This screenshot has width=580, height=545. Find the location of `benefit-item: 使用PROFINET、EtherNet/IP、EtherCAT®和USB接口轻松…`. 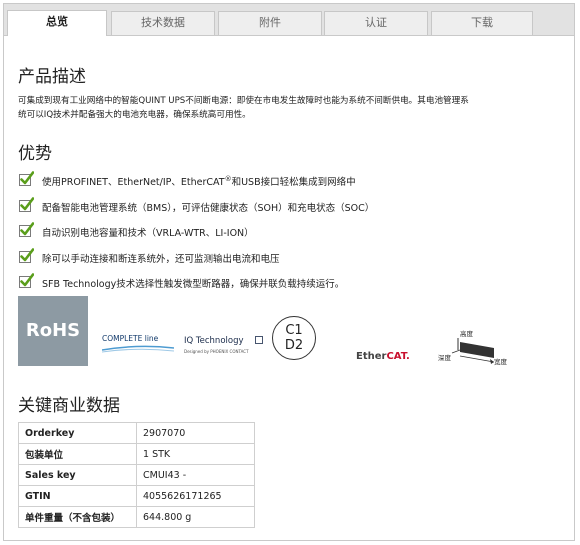

benefit-item: 使用PROFINET、EtherNet/IP、EtherCAT®和USB接口轻松… is located at coordinates (292, 184).